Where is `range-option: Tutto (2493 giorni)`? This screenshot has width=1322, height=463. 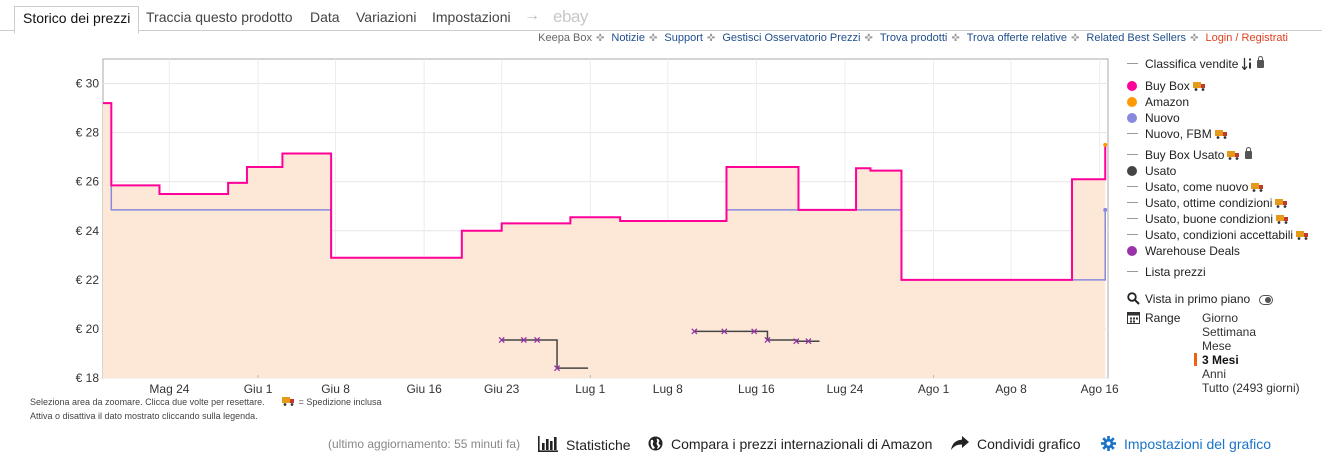 range-option: Tutto (2493 giorni) is located at coordinates (1251, 388).